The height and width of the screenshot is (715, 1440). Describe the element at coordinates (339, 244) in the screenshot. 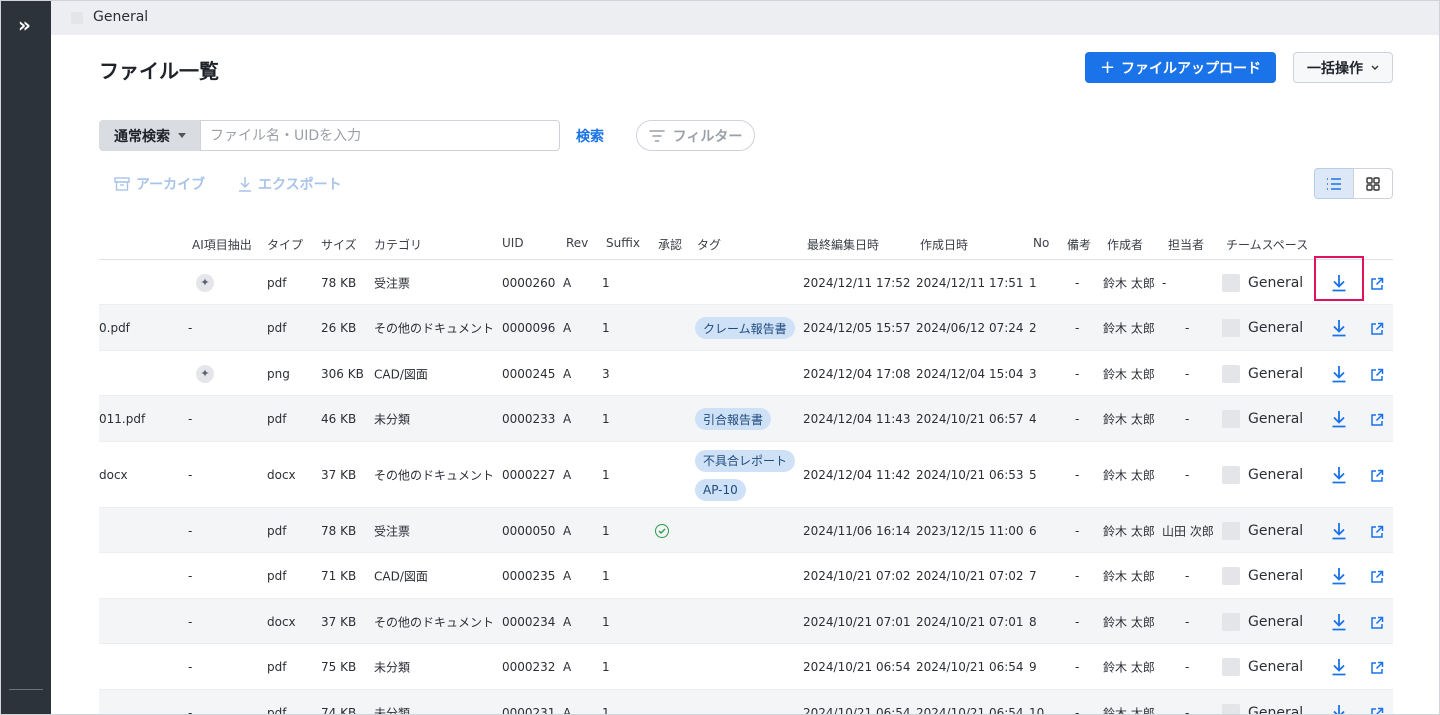

I see `column-header: サイズ` at that location.